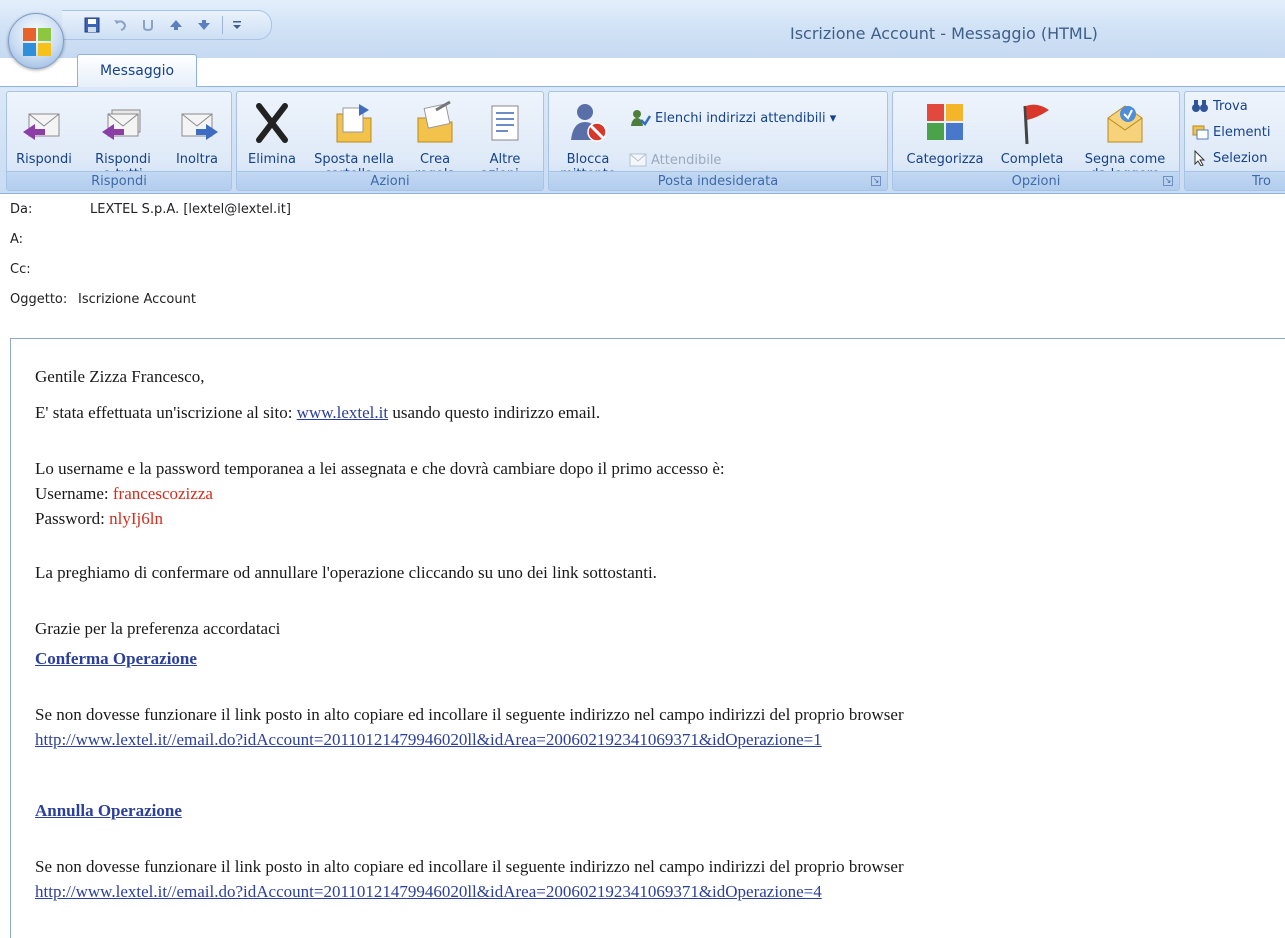 The width and height of the screenshot is (1285, 938). Describe the element at coordinates (237, 25) in the screenshot. I see `customize-qat-icon` at that location.